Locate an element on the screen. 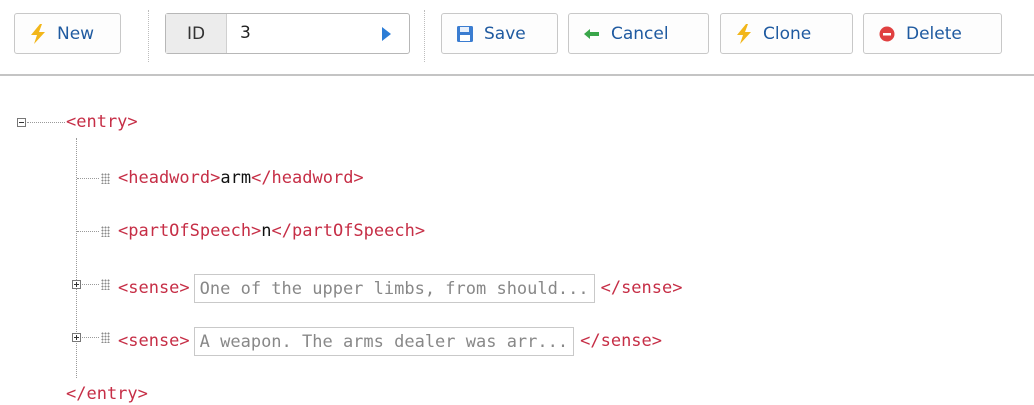 The image size is (1034, 405). id-value: 3 is located at coordinates (245, 33).